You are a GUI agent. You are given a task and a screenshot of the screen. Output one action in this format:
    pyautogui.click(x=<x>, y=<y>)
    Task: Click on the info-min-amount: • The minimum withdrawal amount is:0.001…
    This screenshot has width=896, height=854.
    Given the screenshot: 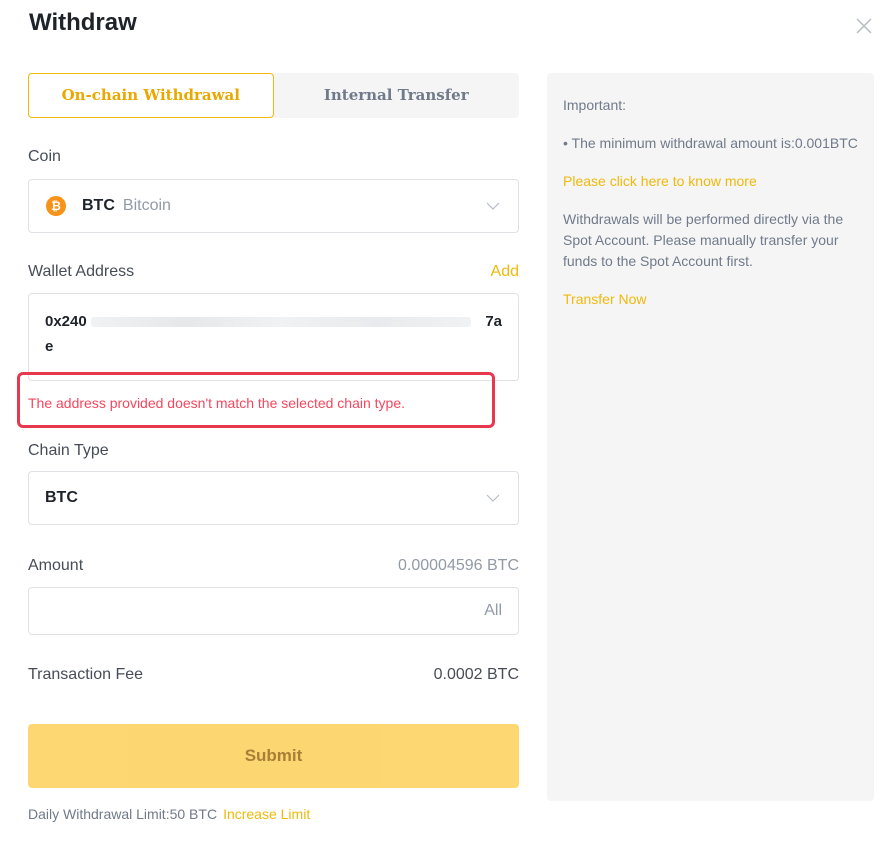 What is the action you would take?
    pyautogui.click(x=710, y=143)
    